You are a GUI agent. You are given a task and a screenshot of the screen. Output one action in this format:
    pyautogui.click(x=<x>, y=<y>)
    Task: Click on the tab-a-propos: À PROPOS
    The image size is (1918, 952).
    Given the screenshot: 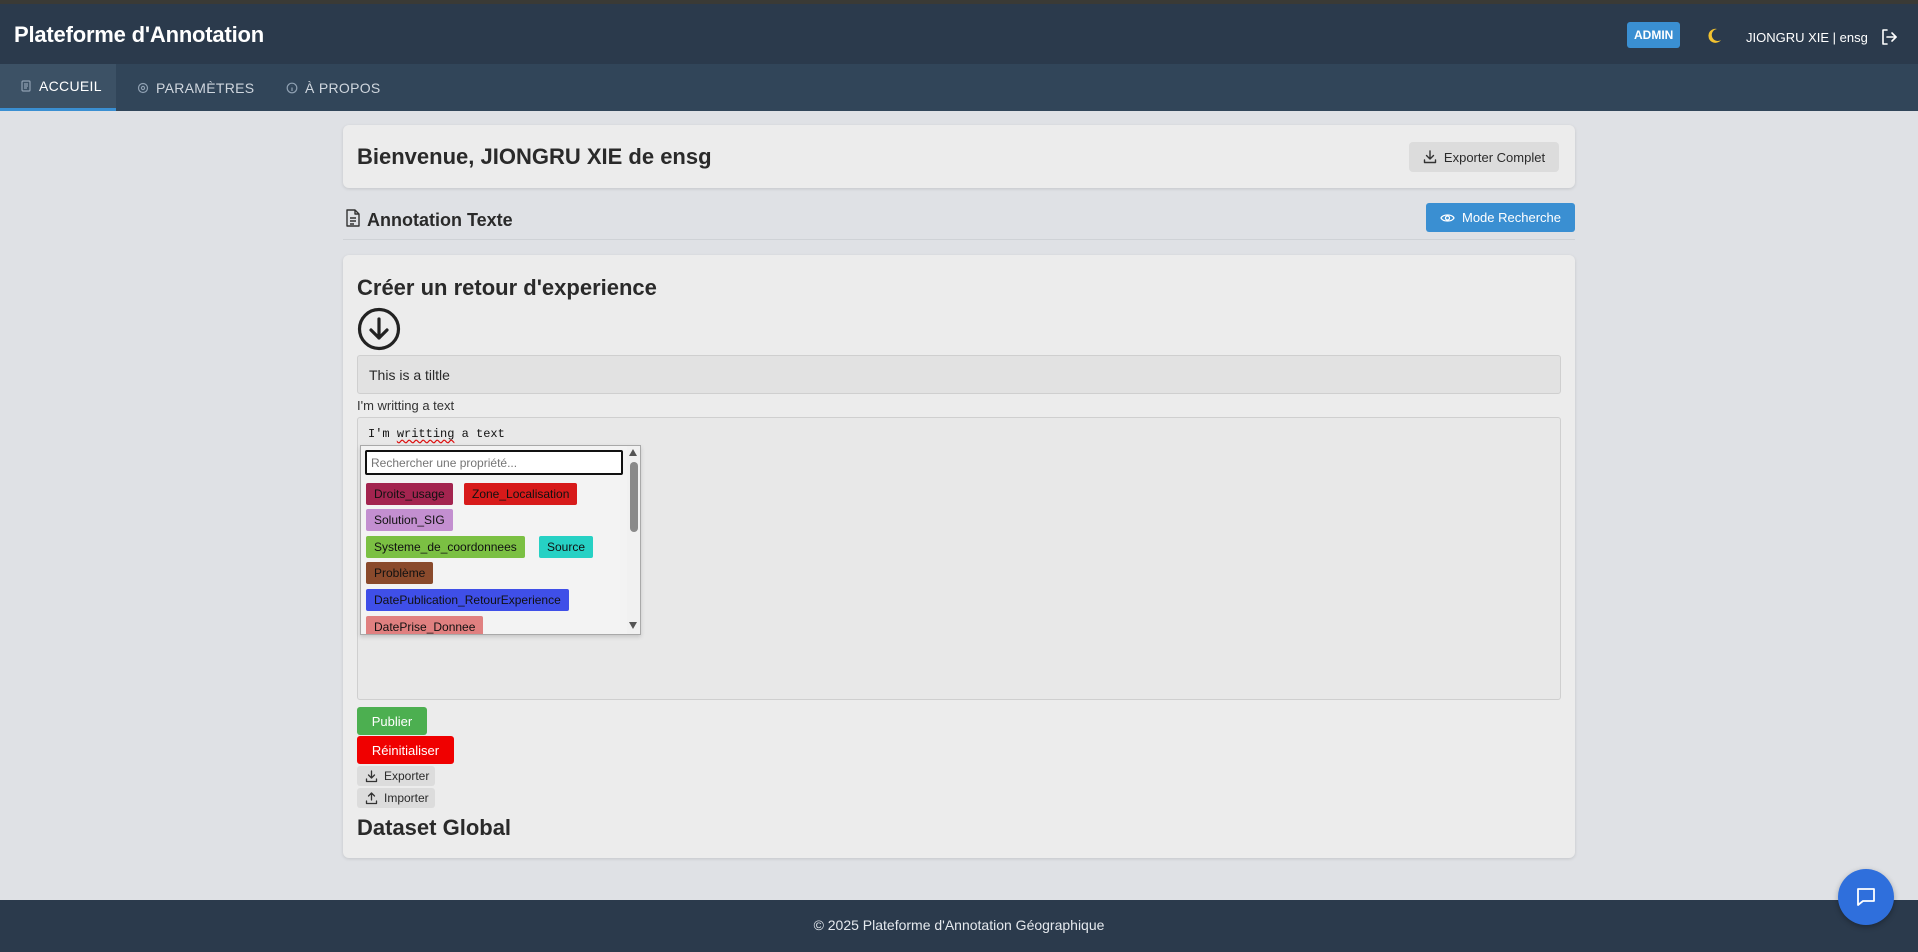 What is the action you would take?
    pyautogui.click(x=333, y=87)
    